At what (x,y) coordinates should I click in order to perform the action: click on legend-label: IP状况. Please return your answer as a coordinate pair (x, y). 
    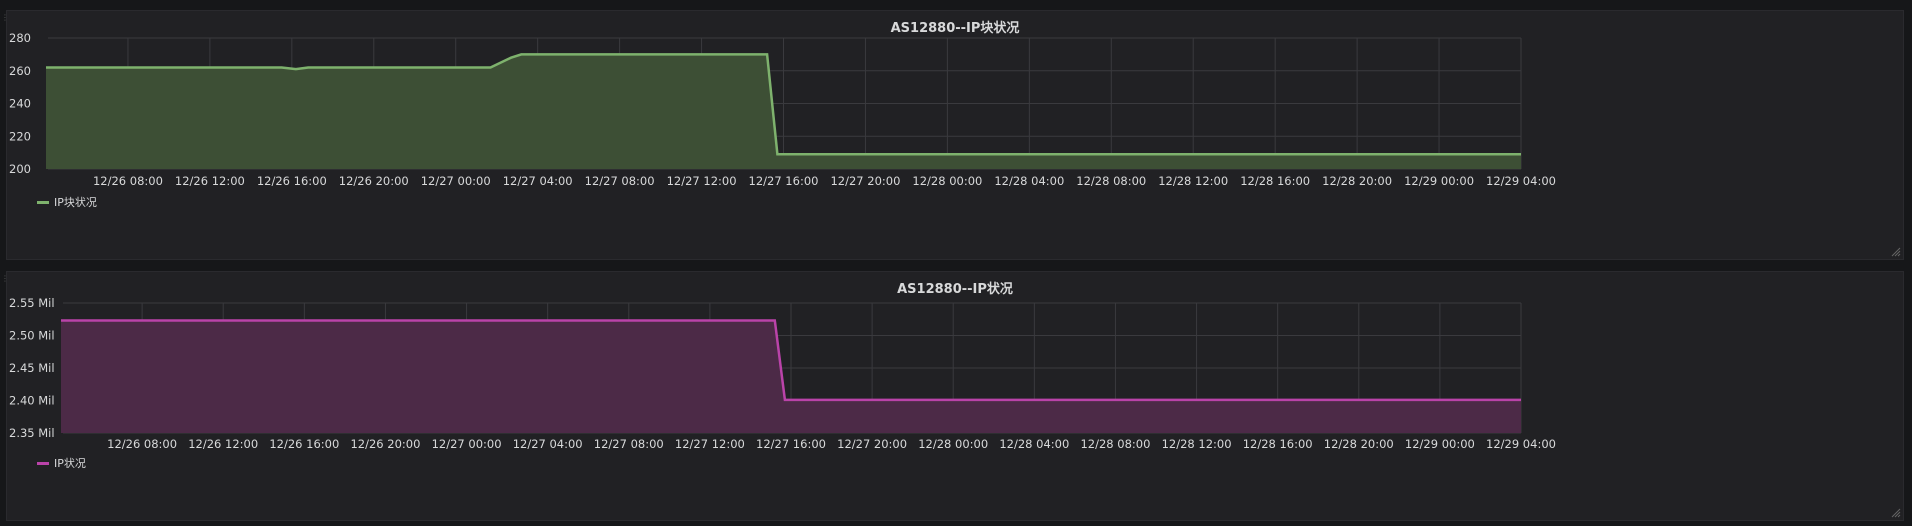
    Looking at the image, I should click on (70, 463).